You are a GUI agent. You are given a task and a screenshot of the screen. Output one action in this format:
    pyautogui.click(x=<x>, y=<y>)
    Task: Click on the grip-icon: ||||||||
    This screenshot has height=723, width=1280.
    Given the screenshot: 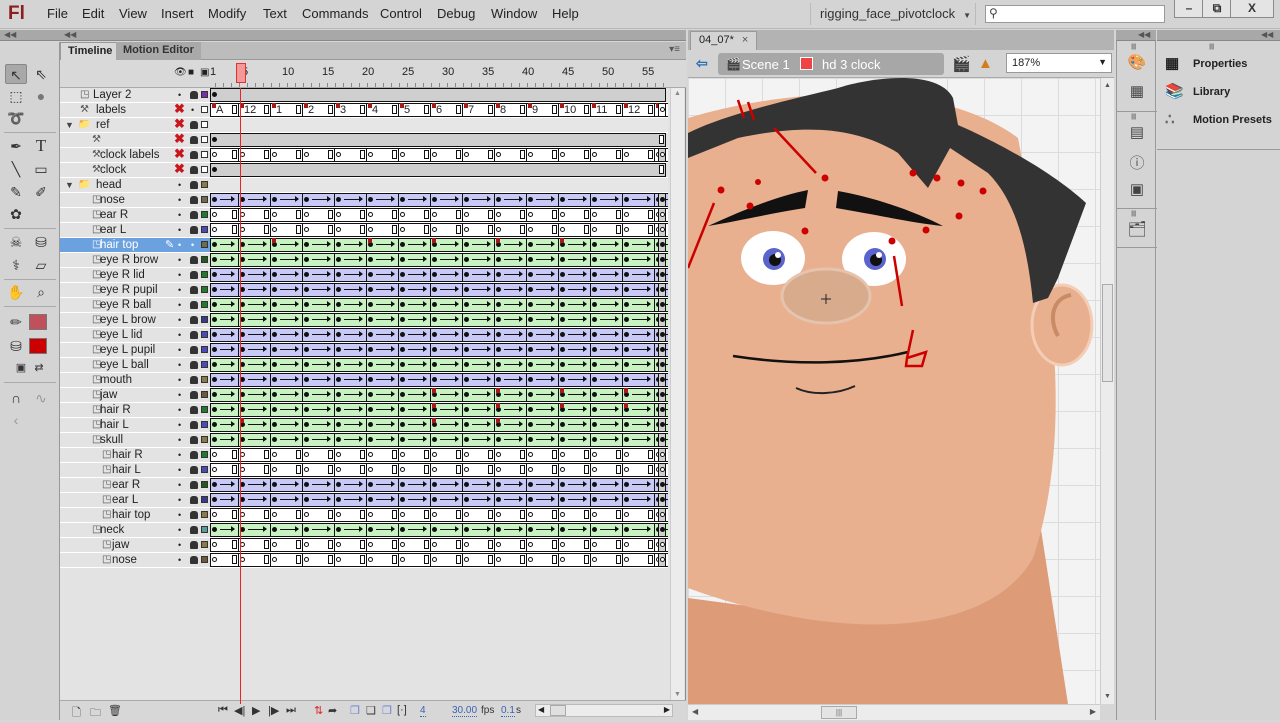 What is the action you would take?
    pyautogui.click(x=1212, y=47)
    